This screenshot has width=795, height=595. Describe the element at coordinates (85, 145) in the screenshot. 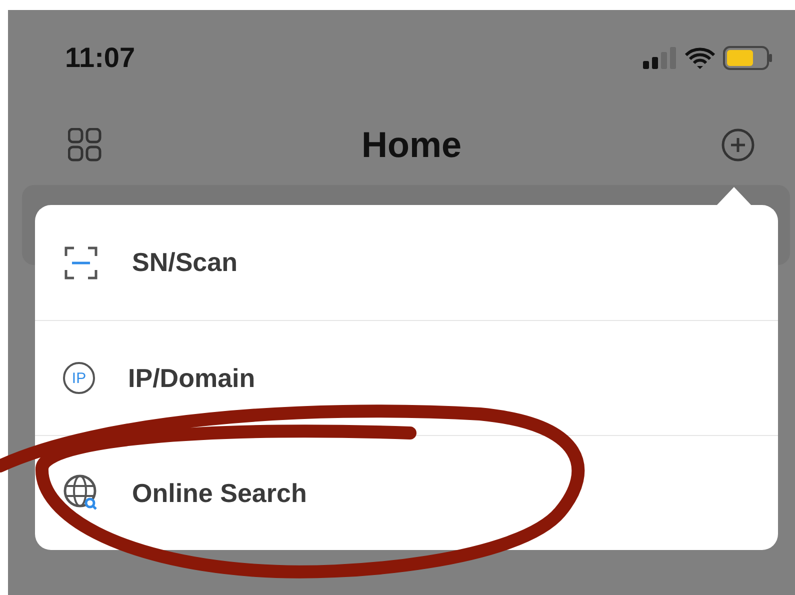

I see `grid-icon` at that location.